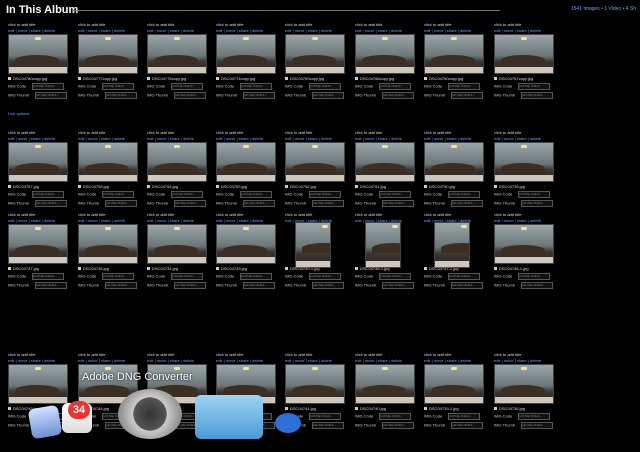 This screenshot has height=452, width=640. Describe the element at coordinates (18, 113) in the screenshot. I see `link-options-link: Link options` at that location.